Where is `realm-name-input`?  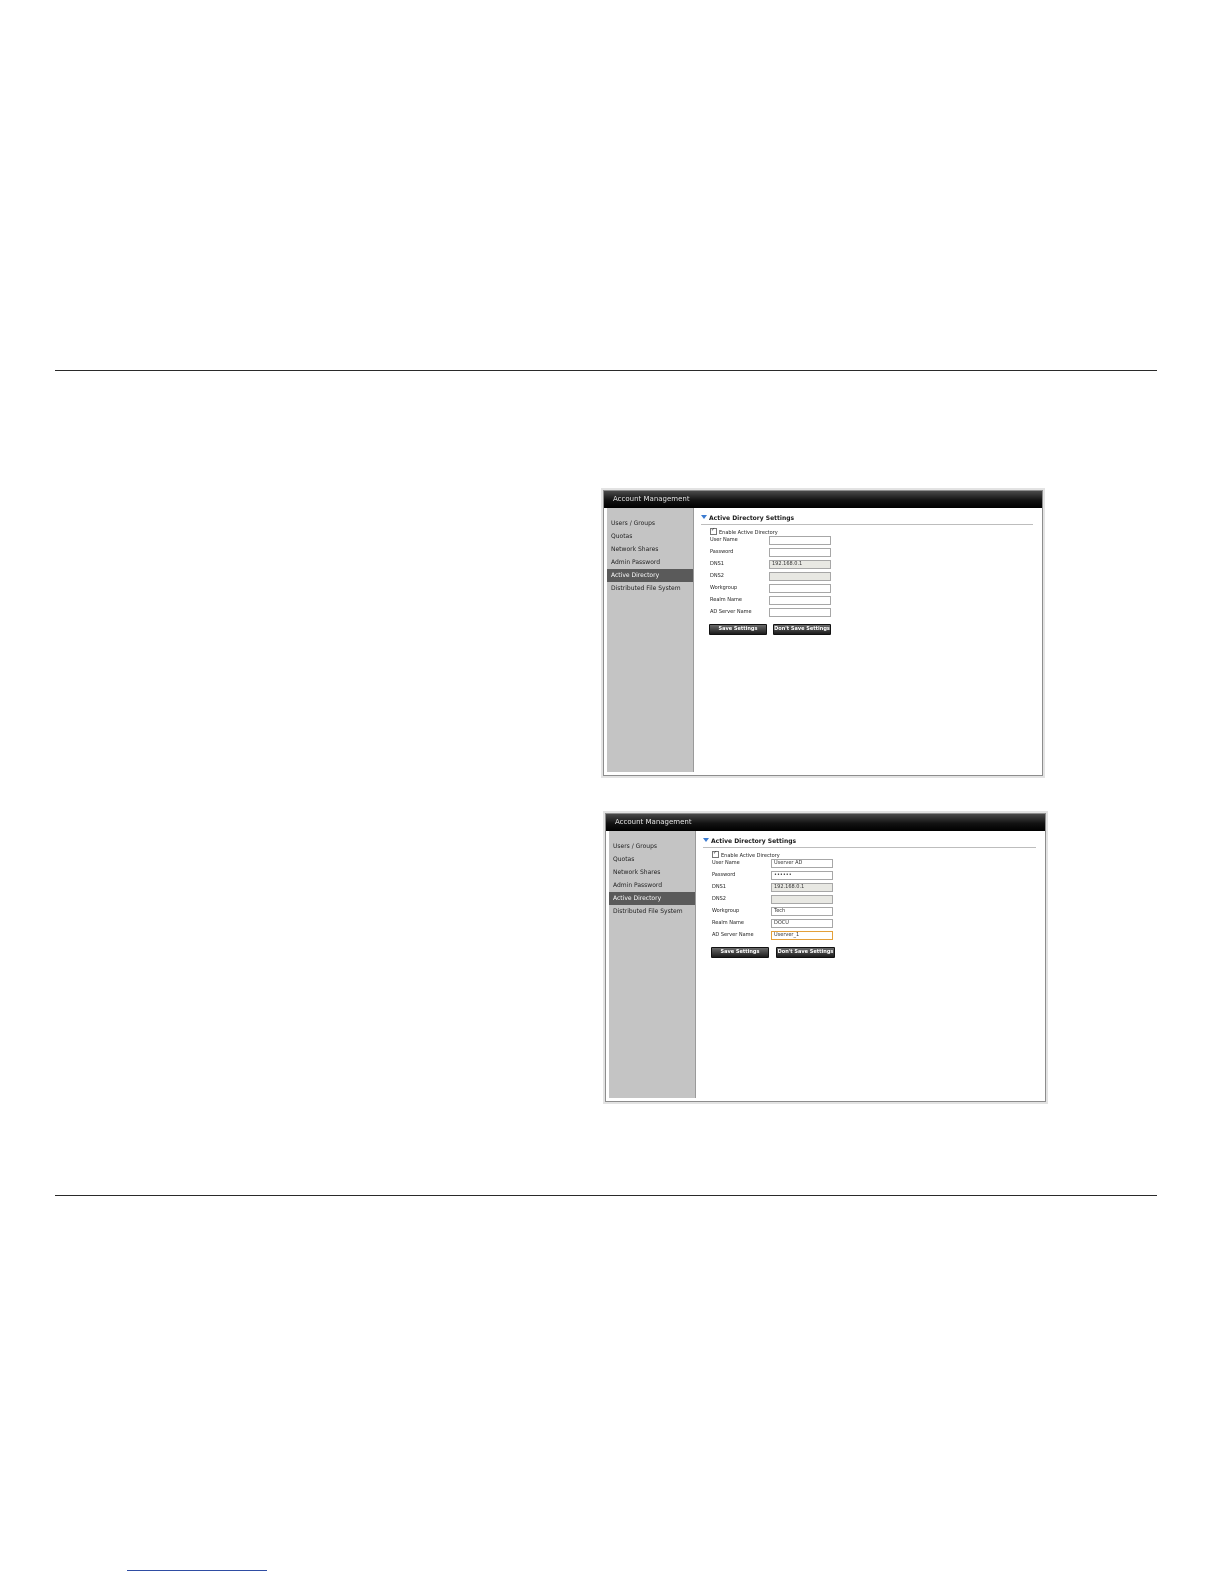 realm-name-input is located at coordinates (800, 600).